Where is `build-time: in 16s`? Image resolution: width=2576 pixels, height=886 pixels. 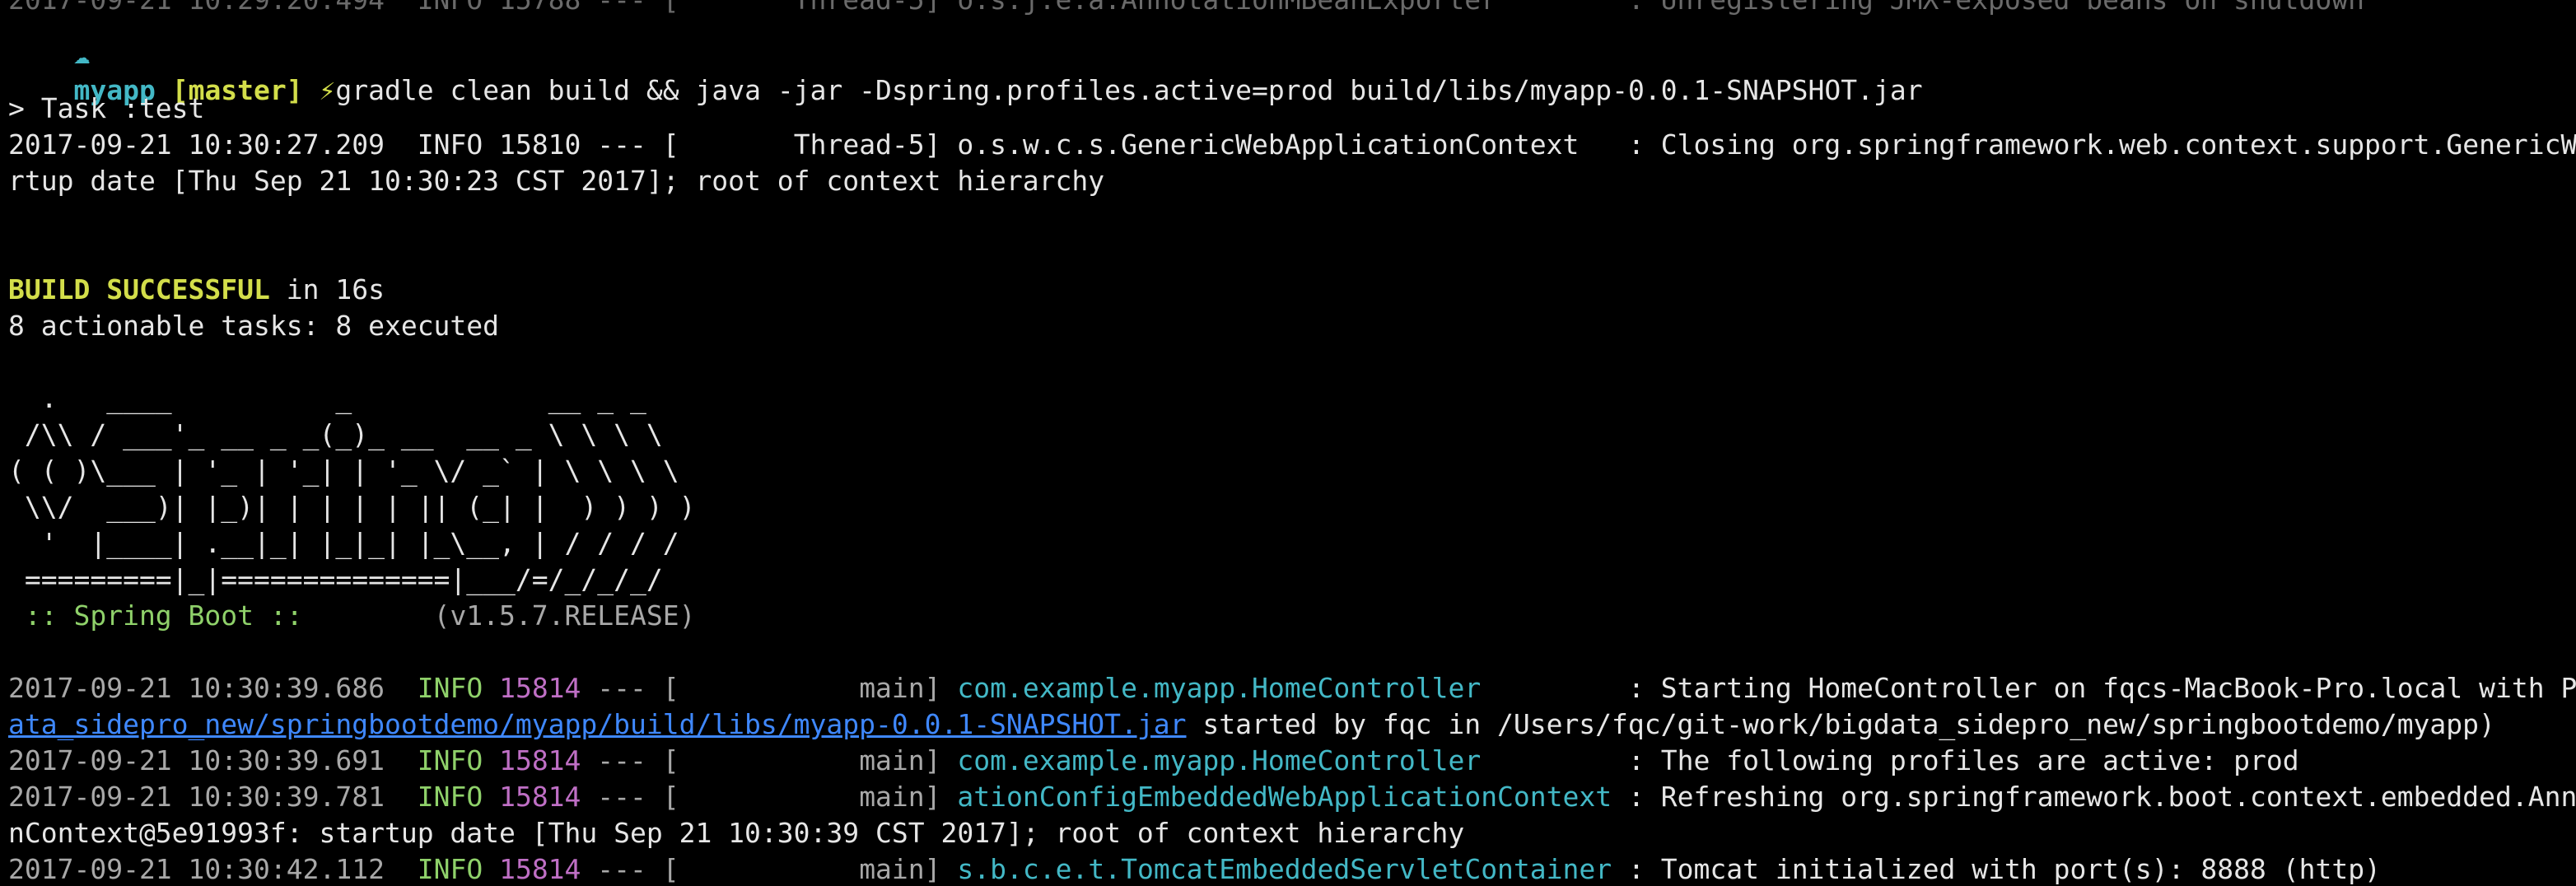
build-time: in 16s is located at coordinates (327, 289).